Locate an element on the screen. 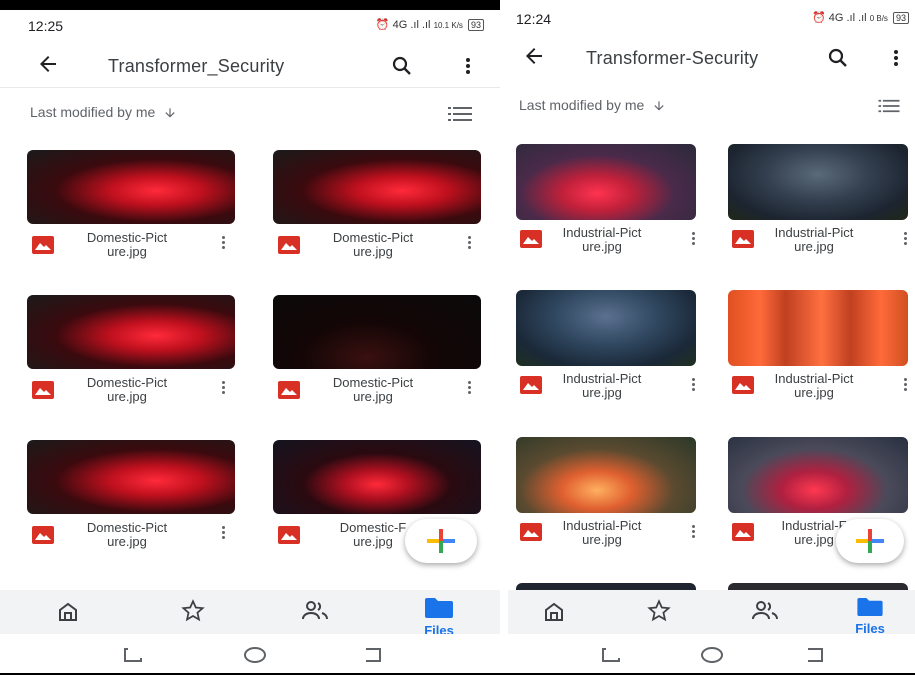  folder-icon is located at coordinates (439, 608).